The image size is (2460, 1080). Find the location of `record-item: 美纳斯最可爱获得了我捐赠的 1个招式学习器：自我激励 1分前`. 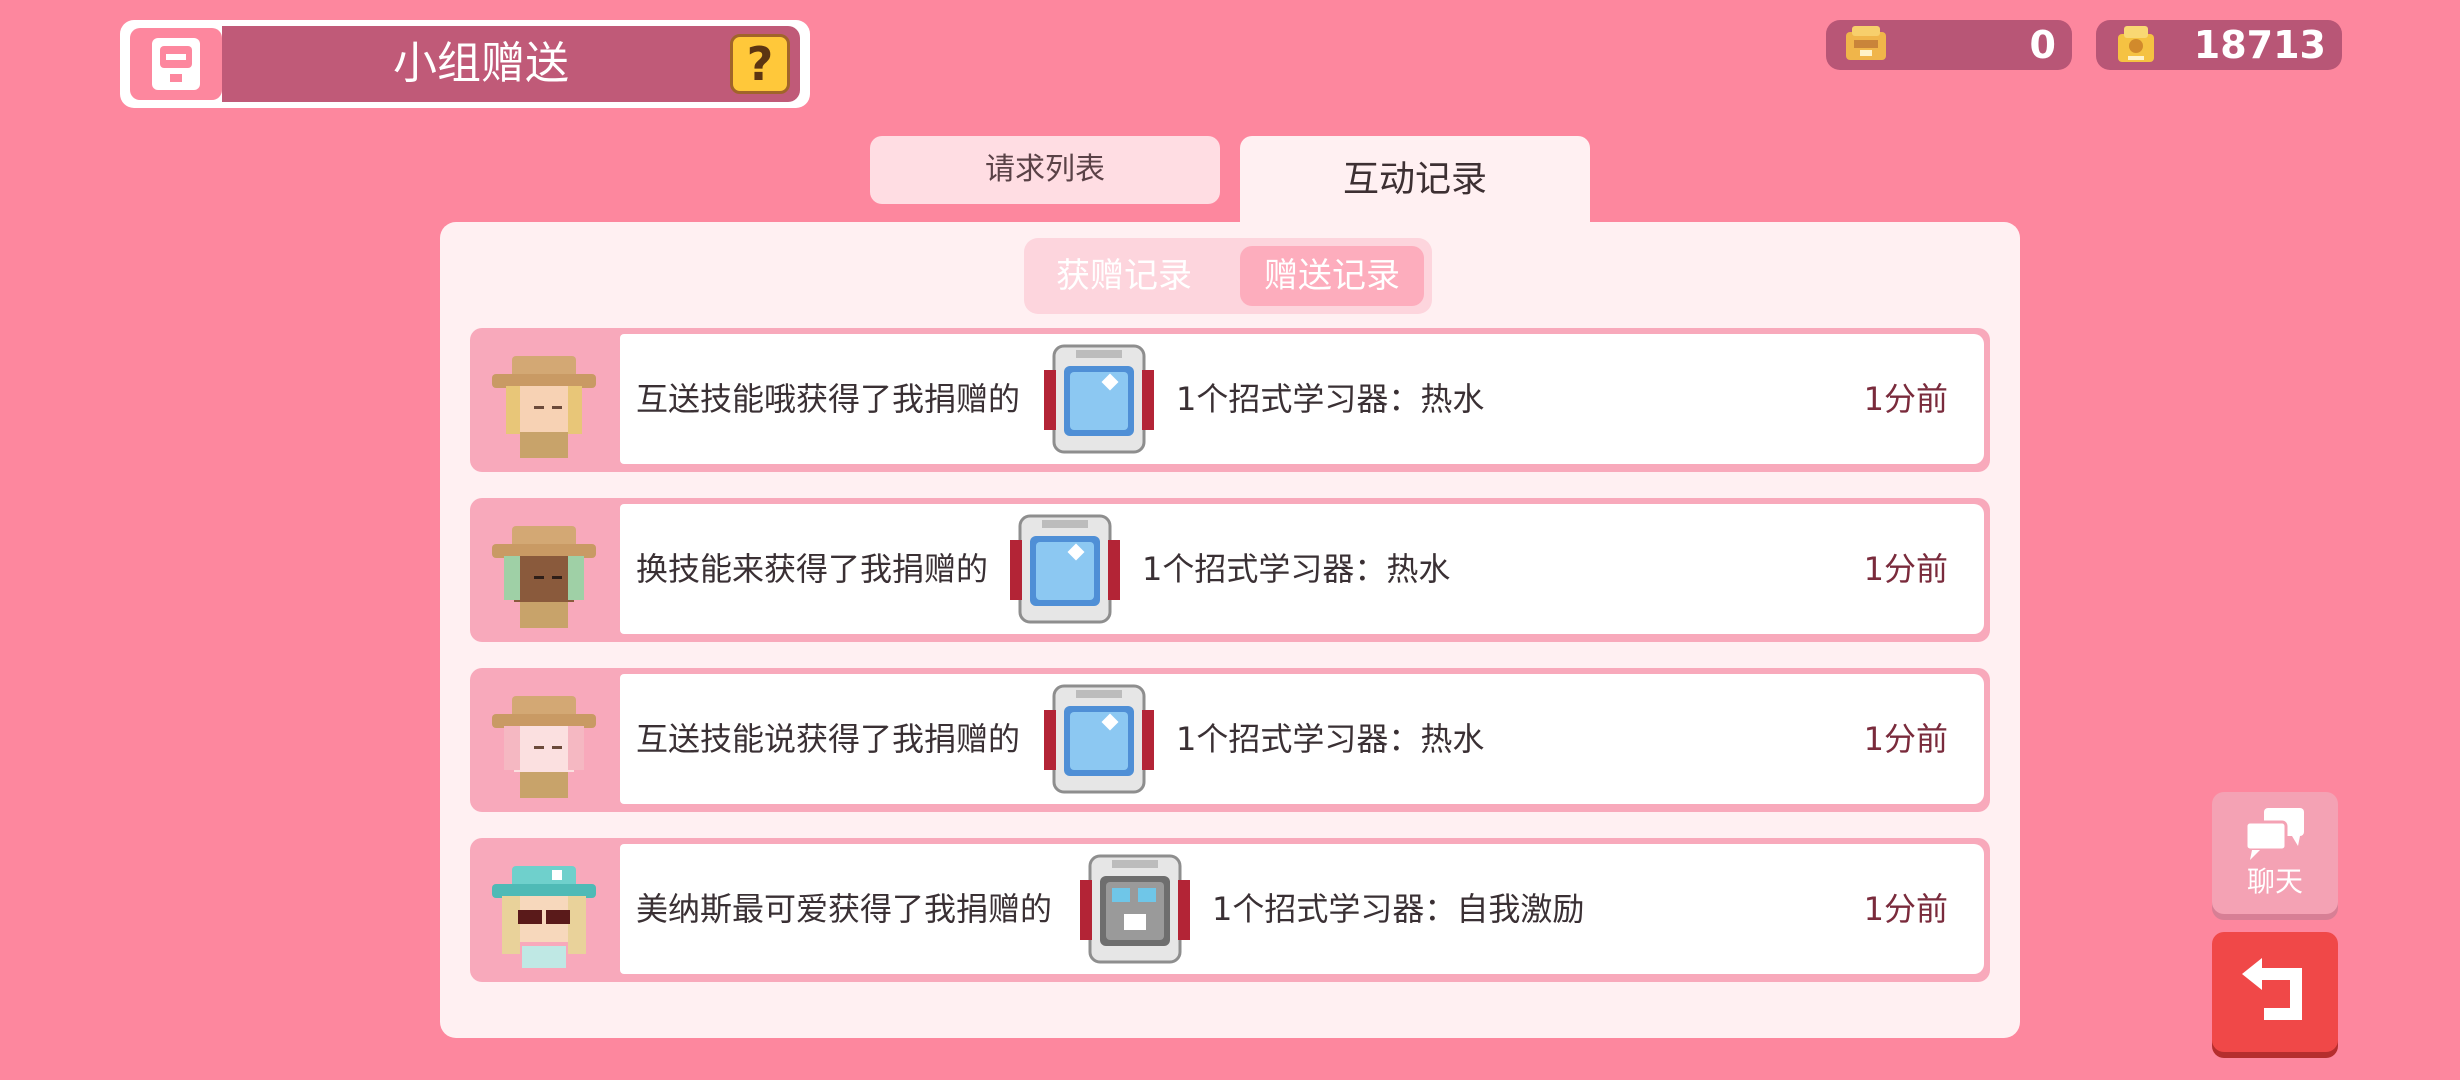

record-item: 美纳斯最可爱获得了我捐赠的 1个招式学习器：自我激励 1分前 is located at coordinates (1230, 910).